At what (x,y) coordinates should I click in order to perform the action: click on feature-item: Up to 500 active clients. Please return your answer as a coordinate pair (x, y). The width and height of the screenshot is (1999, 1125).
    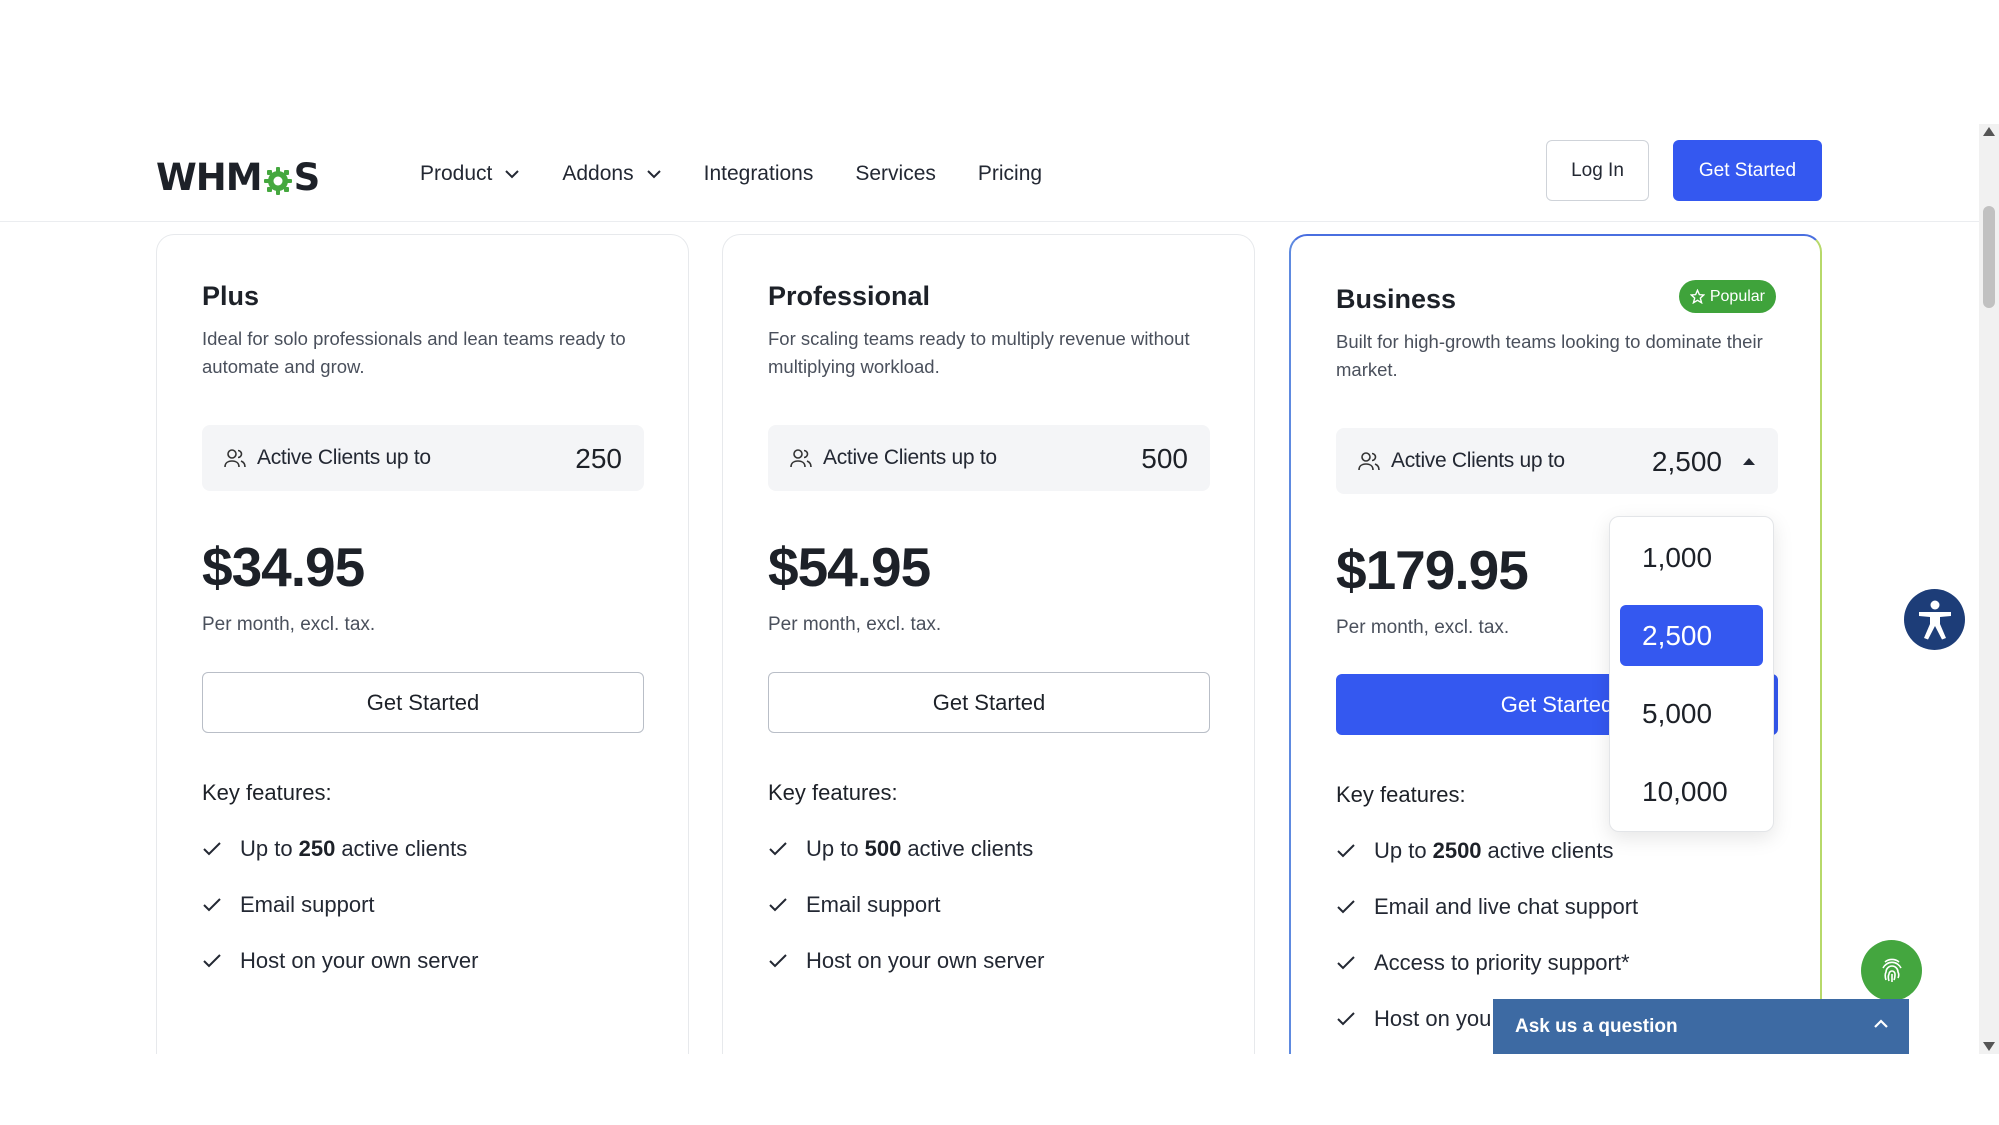
    Looking at the image, I should click on (900, 849).